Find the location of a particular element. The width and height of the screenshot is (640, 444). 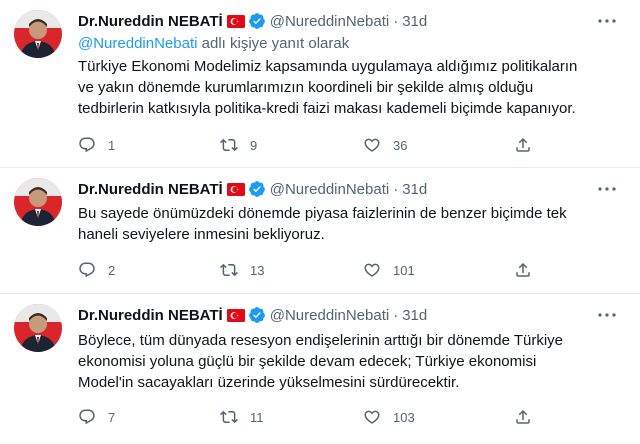

reply-context: @NureddinNebati adlı kişiye yanıt olarak is located at coordinates (213, 43).